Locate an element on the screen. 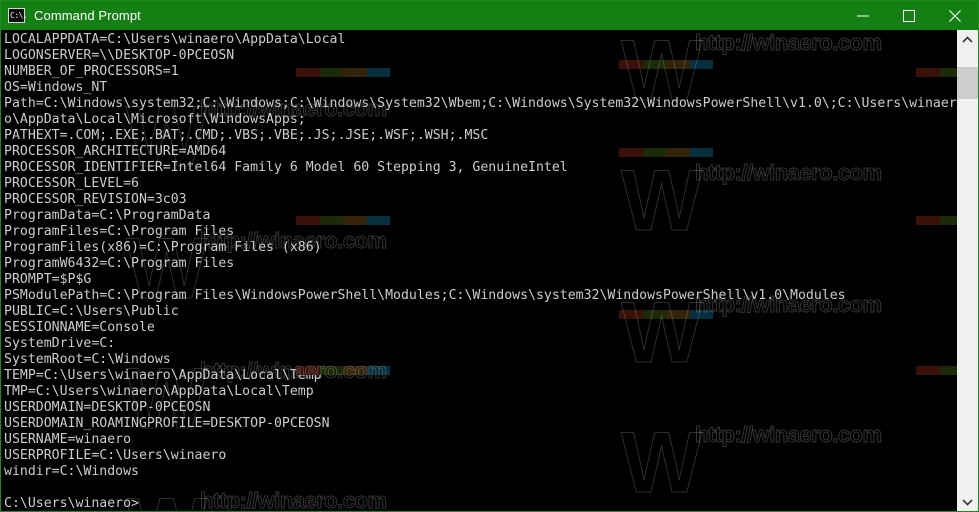 The width and height of the screenshot is (979, 512). console-line: ProgramW6432=C:\Program Files is located at coordinates (119, 263).